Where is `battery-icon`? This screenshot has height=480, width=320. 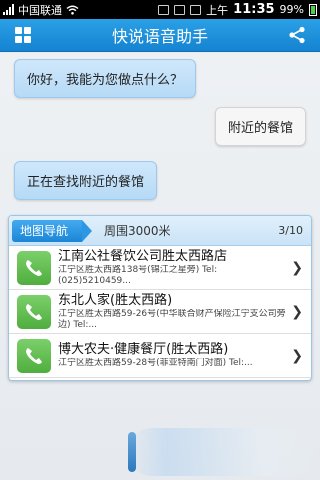
battery-icon is located at coordinates (313, 9).